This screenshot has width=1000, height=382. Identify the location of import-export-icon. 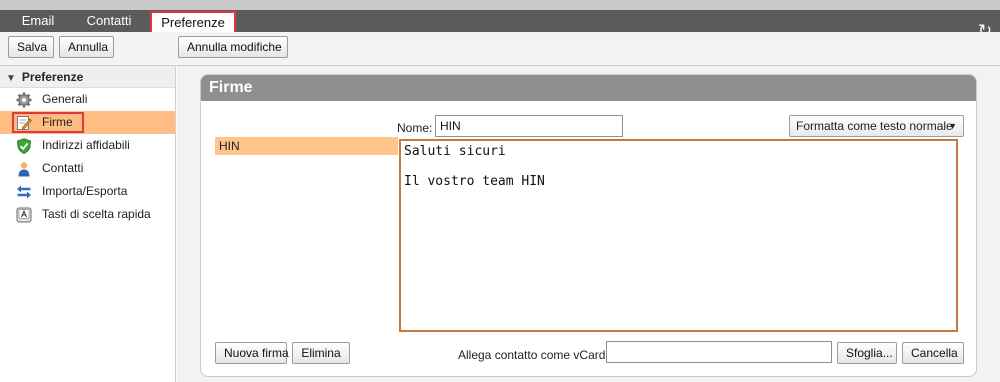
(24, 192).